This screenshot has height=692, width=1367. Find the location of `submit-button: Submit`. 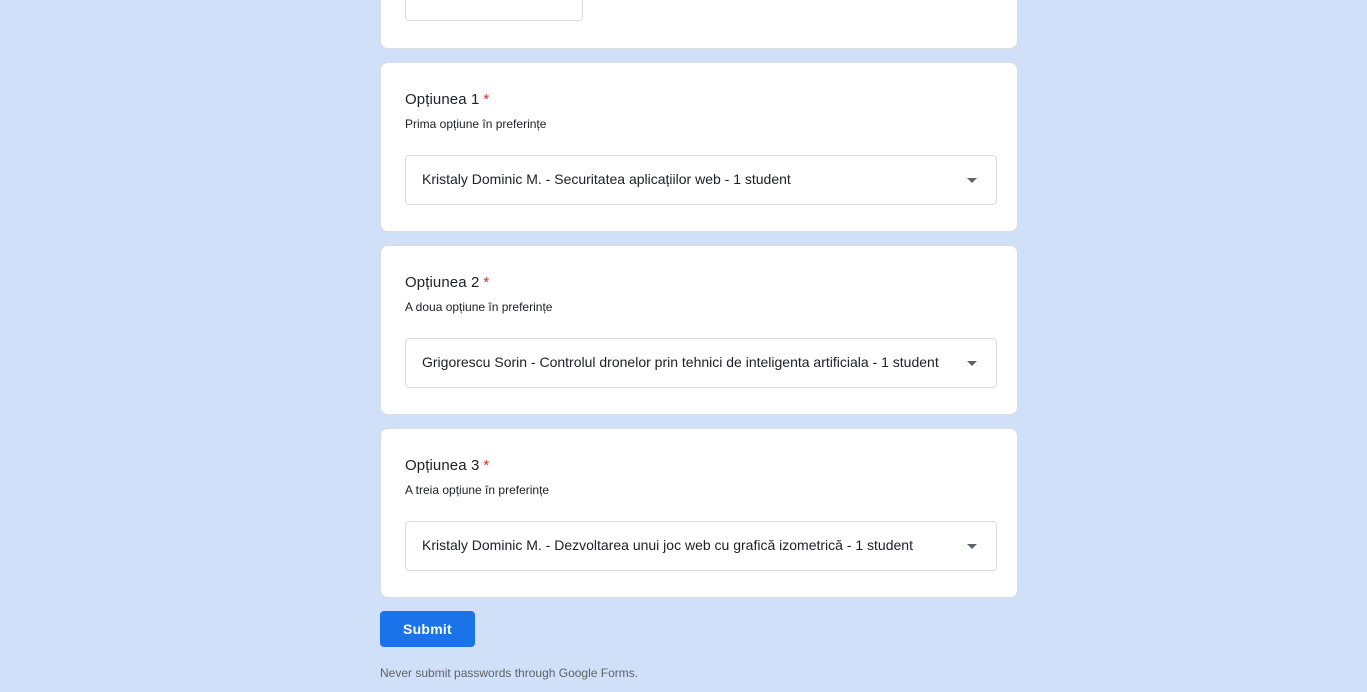

submit-button: Submit is located at coordinates (427, 629).